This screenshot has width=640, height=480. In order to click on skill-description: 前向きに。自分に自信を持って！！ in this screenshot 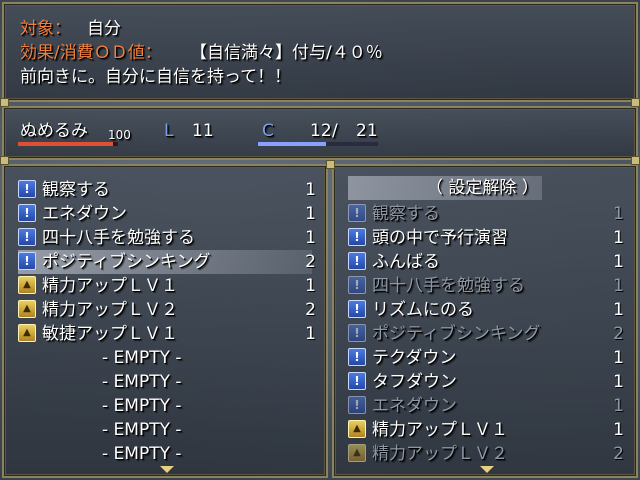, I will do `click(156, 77)`.